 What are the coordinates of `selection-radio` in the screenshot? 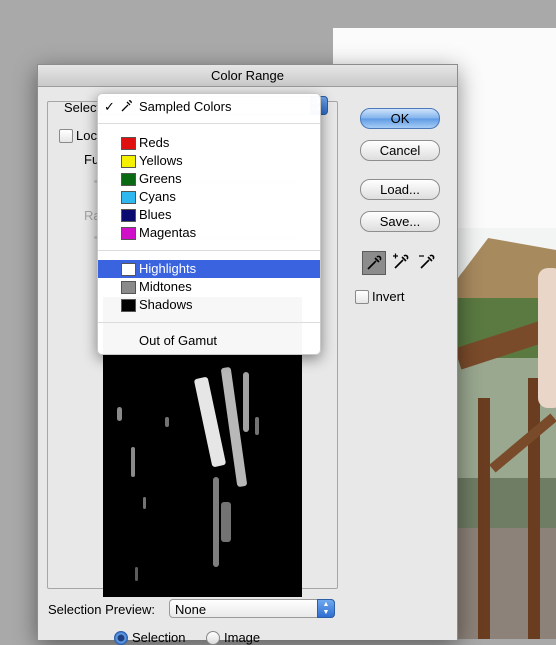 It's located at (121, 638).